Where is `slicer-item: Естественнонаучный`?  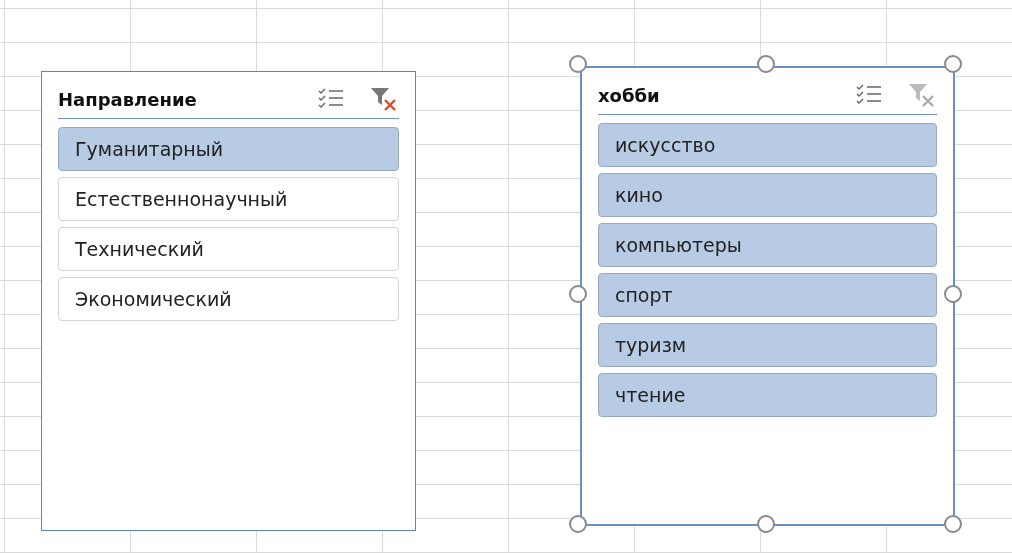 slicer-item: Естественнонаучный is located at coordinates (228, 199).